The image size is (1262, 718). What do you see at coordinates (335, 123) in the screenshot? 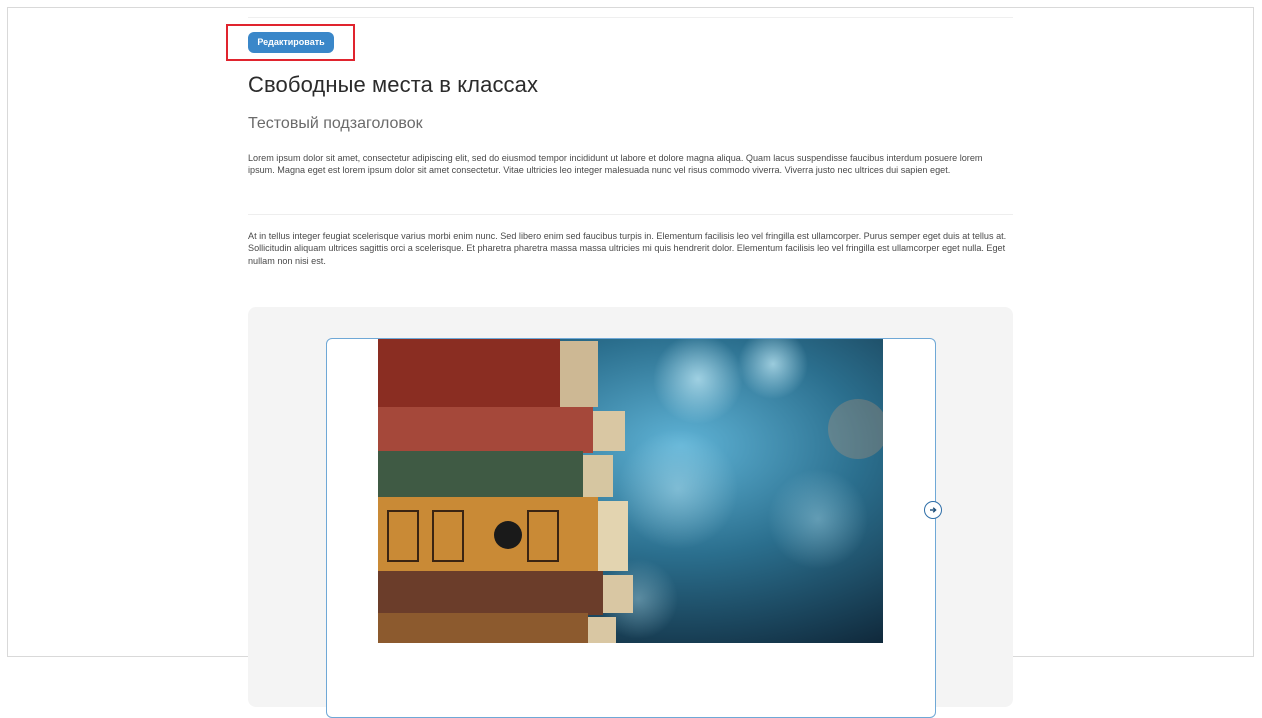
I see `page-subtitle: Тестовый подзаголовок` at bounding box center [335, 123].